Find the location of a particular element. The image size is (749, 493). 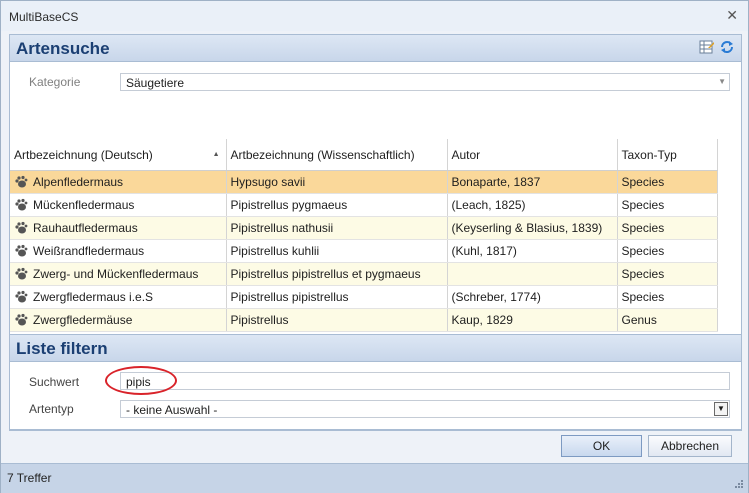

search-value-input: pipis is located at coordinates (425, 381).